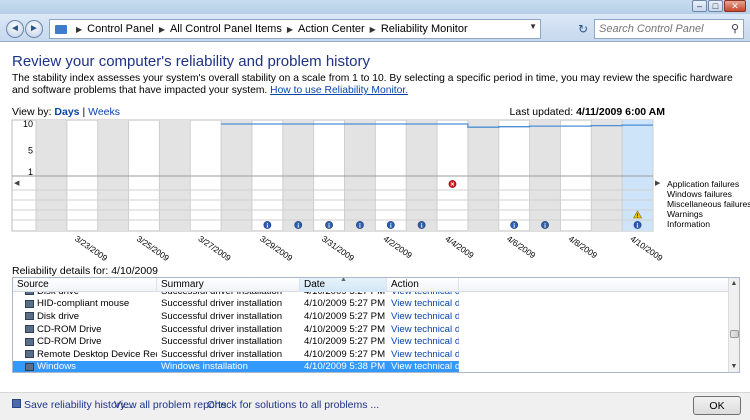  I want to click on scroll-up-icon: ▲, so click(734, 283).